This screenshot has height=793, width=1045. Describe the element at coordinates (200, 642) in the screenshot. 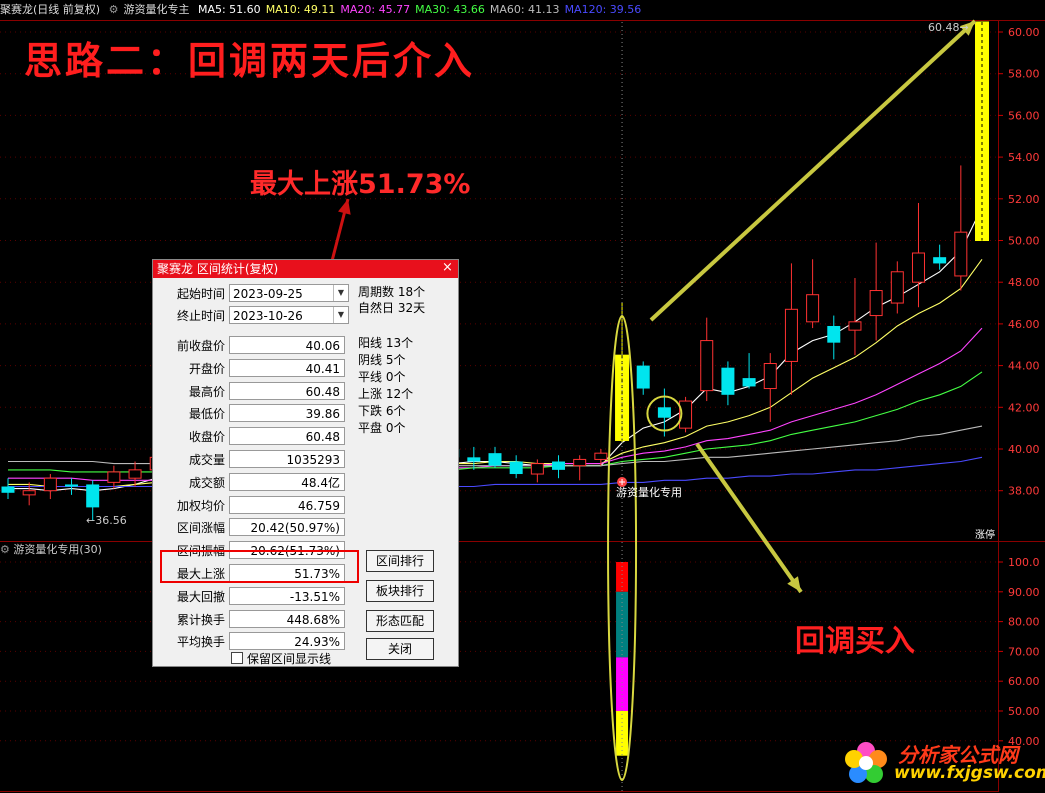

I see `stat-label: 平均换手` at that location.